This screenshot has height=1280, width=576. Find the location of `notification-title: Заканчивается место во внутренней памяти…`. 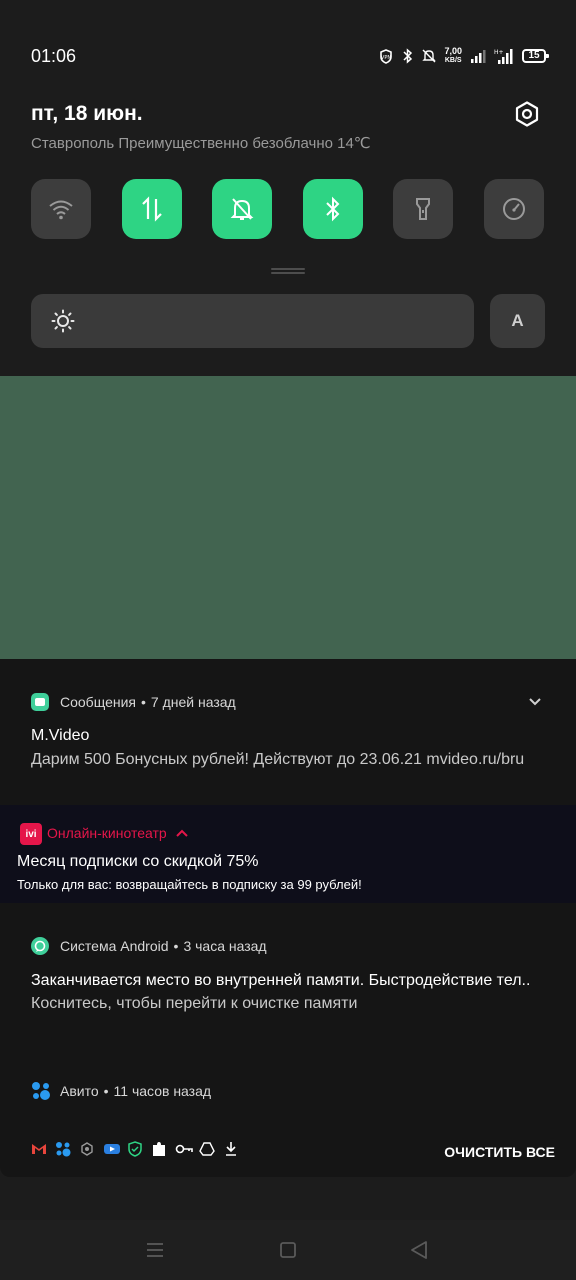

notification-title: Заканчивается место во внутренней памяти… is located at coordinates (281, 980).